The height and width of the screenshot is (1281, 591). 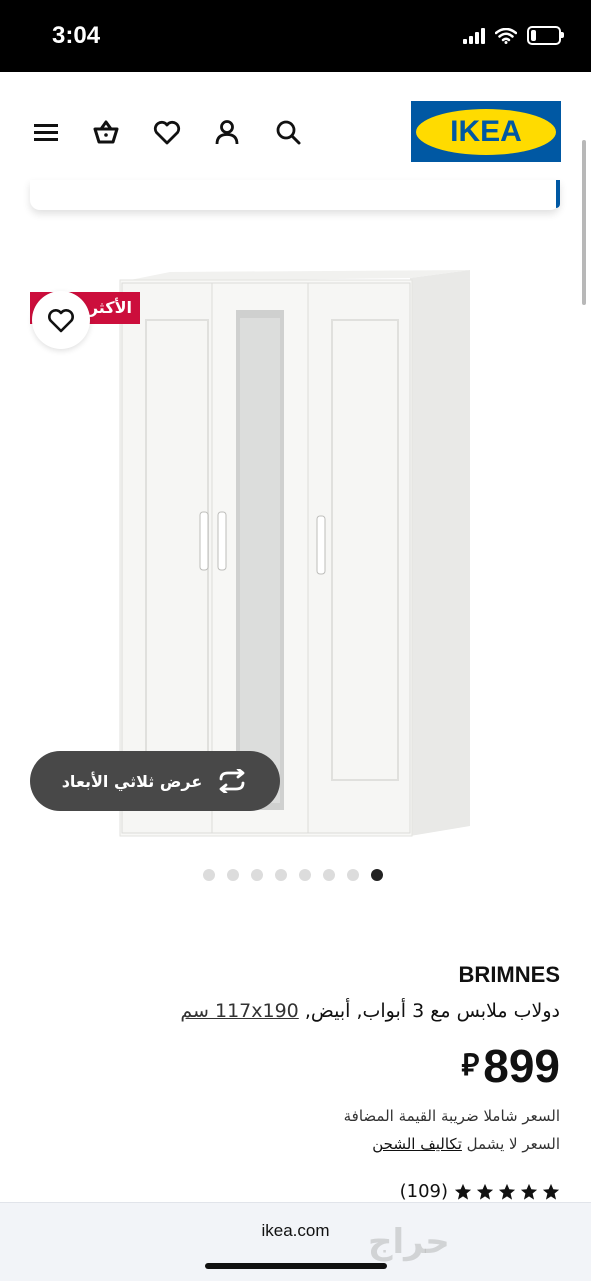 I want to click on wifi-icon, so click(x=506, y=35).